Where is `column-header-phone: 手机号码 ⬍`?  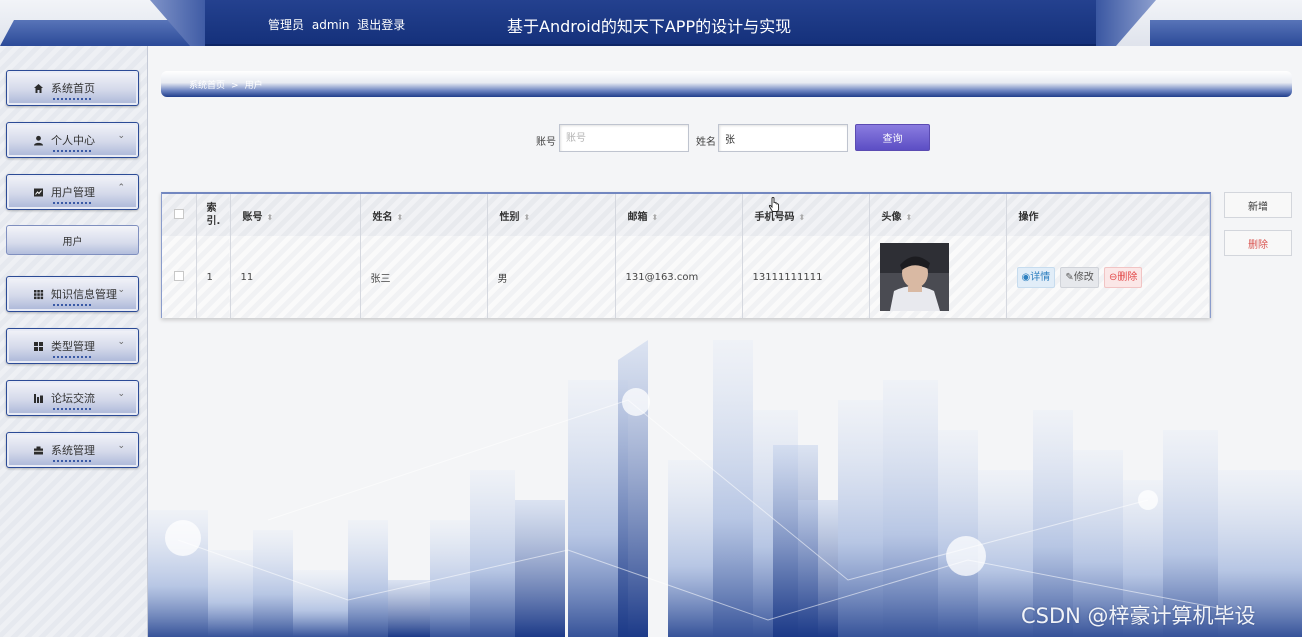
column-header-phone: 手机号码 ⬍ is located at coordinates (806, 215).